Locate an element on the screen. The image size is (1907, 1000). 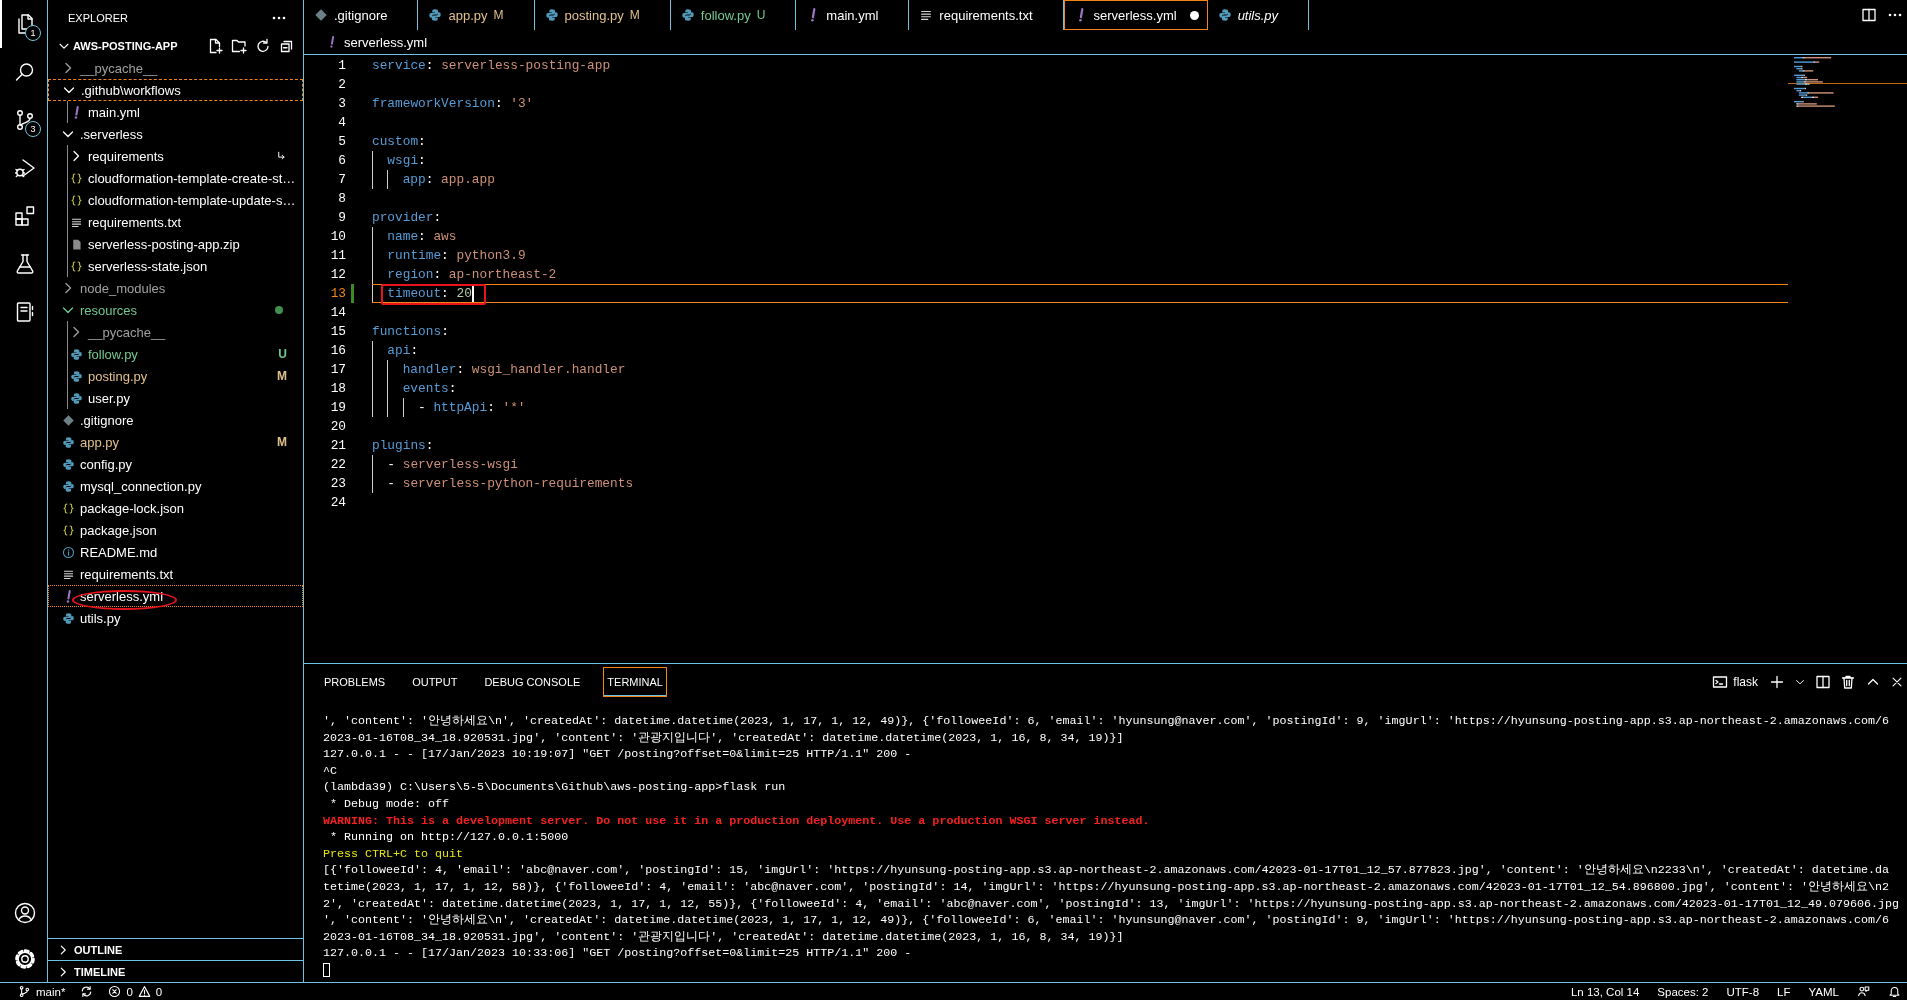
file-tree-item: resources is located at coordinates (175, 310).